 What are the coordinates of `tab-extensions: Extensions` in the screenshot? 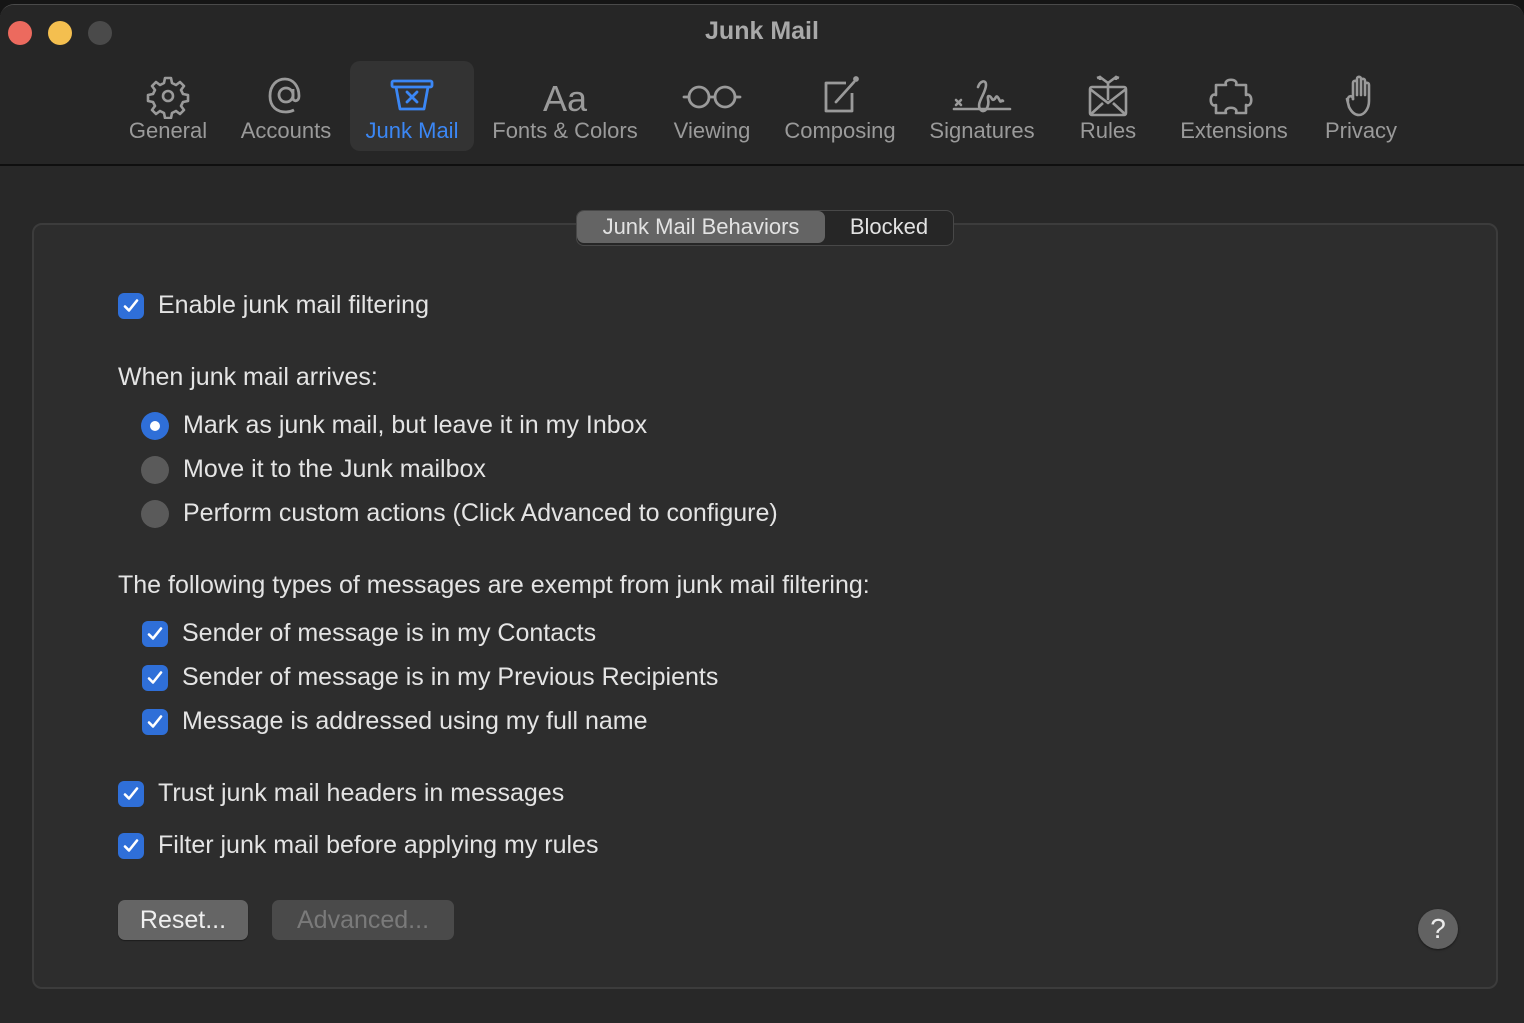 It's located at (1234, 106).